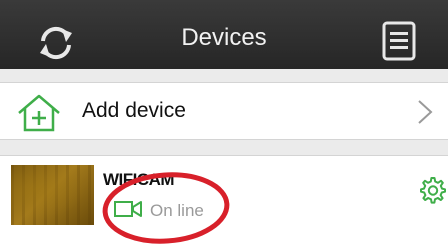 This screenshot has height=249, width=448. Describe the element at coordinates (432, 190) in the screenshot. I see `gear-icon` at that location.